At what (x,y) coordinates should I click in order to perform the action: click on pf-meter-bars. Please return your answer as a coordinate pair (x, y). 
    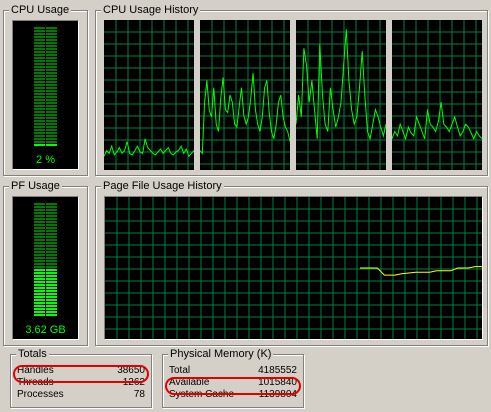
    Looking at the image, I should click on (45, 259).